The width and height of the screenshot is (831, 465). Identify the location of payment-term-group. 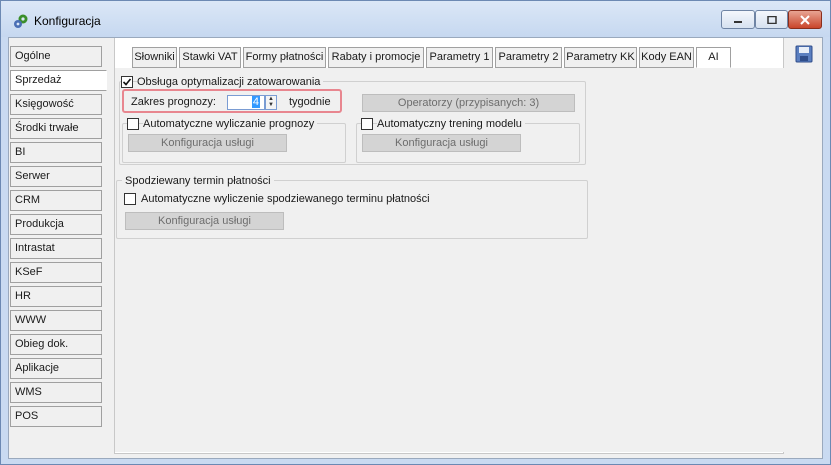
(352, 209).